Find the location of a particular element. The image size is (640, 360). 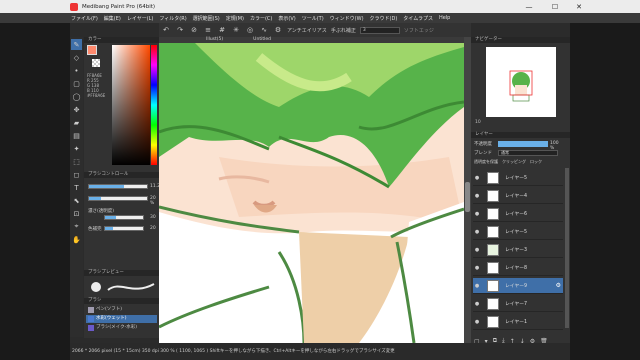

menu-layer: レイヤー(L) is located at coordinates (140, 18).